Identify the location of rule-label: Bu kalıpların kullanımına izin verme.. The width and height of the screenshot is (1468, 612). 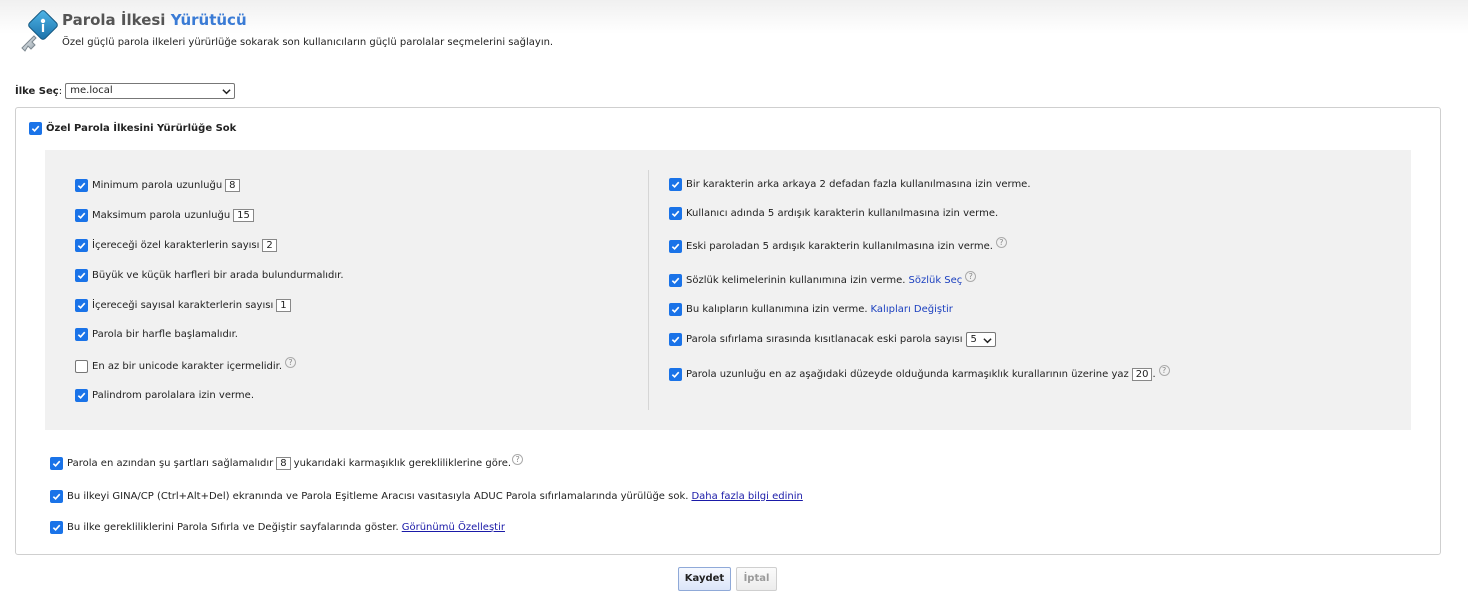
(777, 309).